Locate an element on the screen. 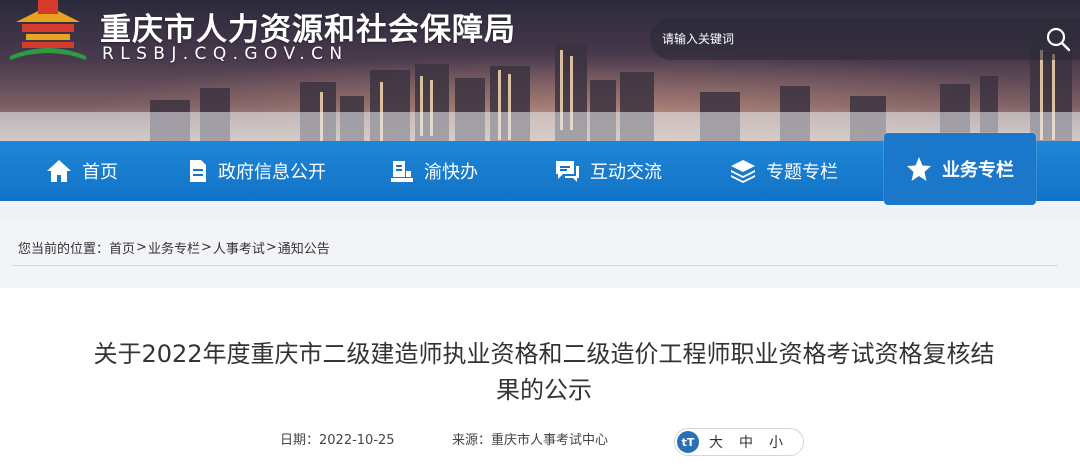  article-meta: 日期：2022-10-25 来源：重庆市人事考试中心 tT 大 中 小 is located at coordinates (540, 441).